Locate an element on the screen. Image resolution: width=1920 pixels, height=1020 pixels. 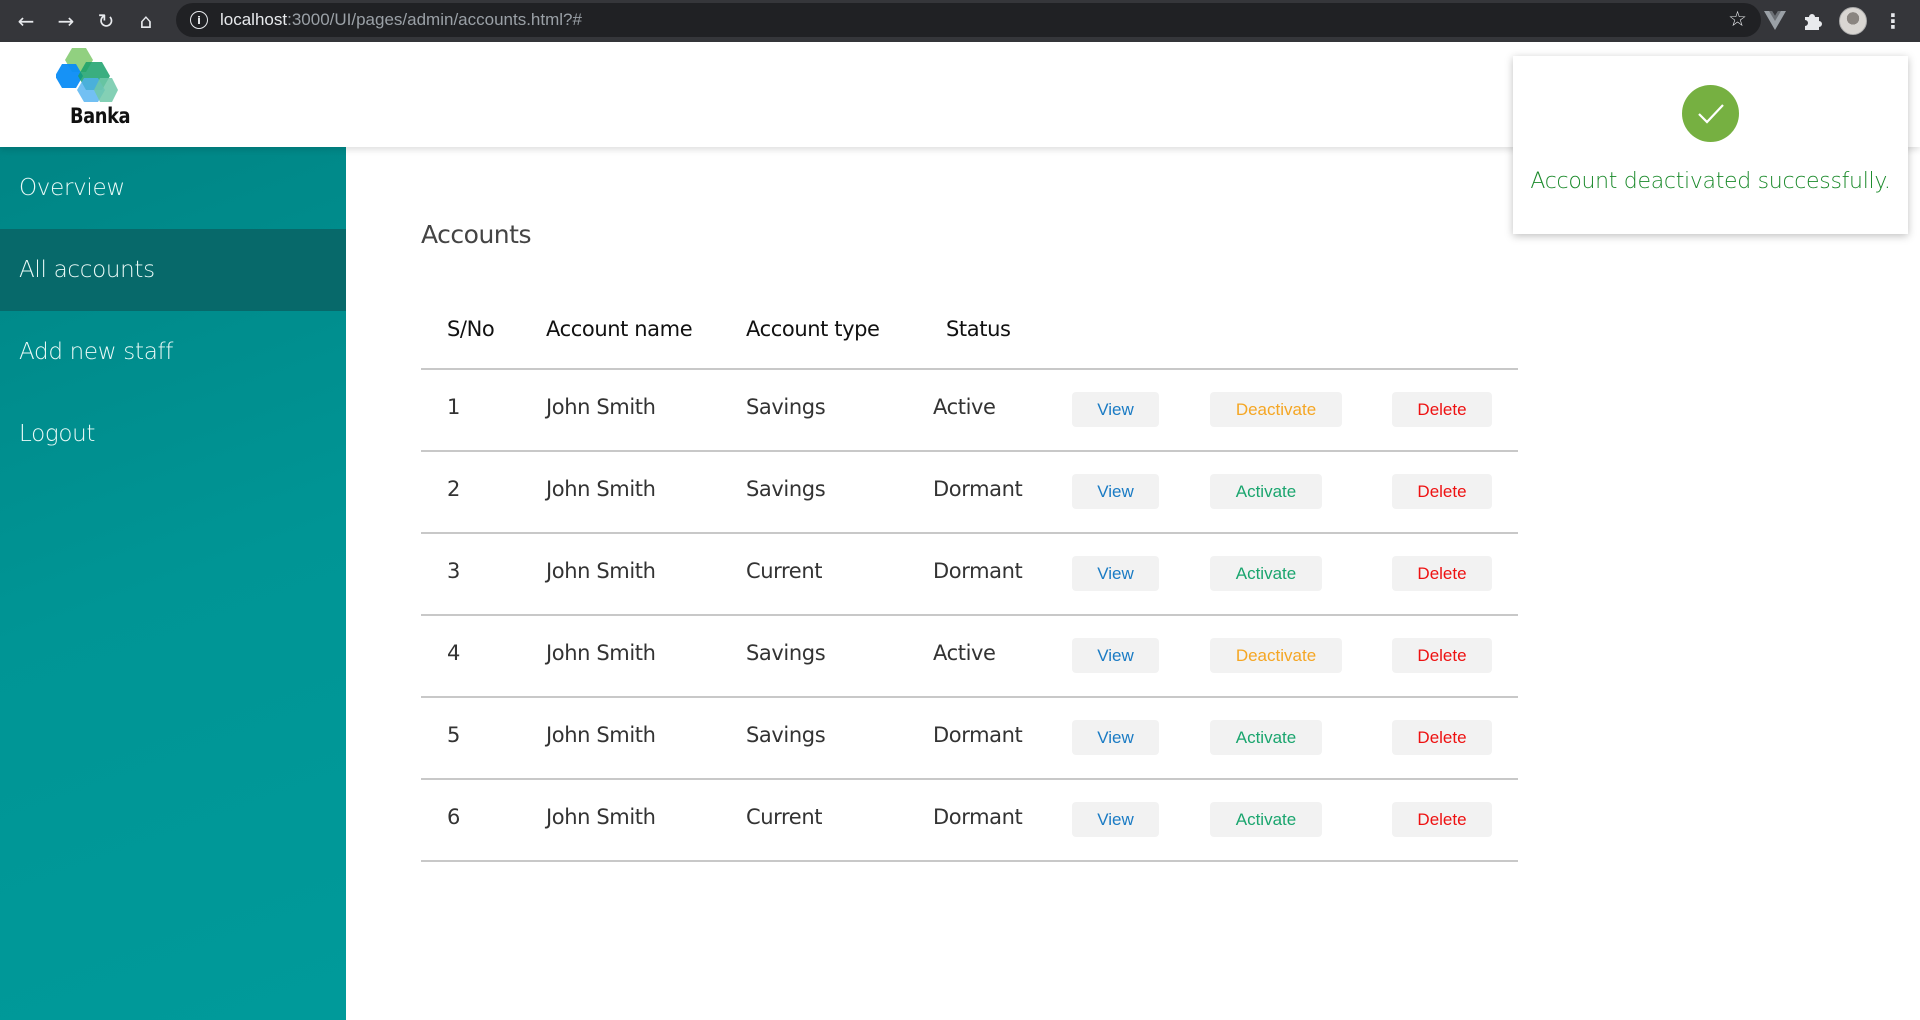
bookmark-star-icon: ☆ is located at coordinates (1737, 19).